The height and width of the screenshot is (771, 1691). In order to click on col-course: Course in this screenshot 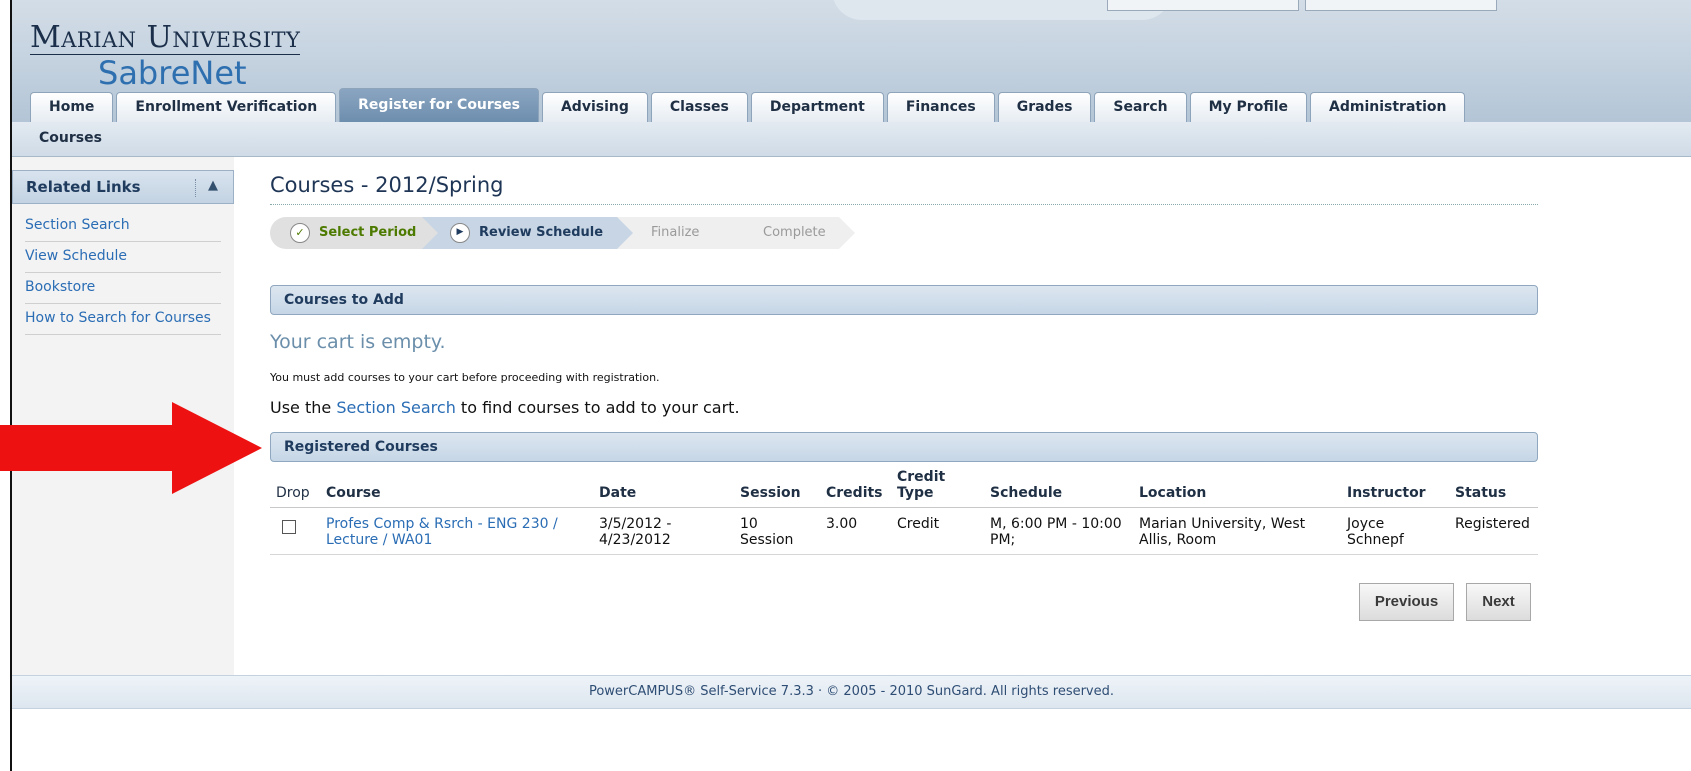, I will do `click(456, 486)`.